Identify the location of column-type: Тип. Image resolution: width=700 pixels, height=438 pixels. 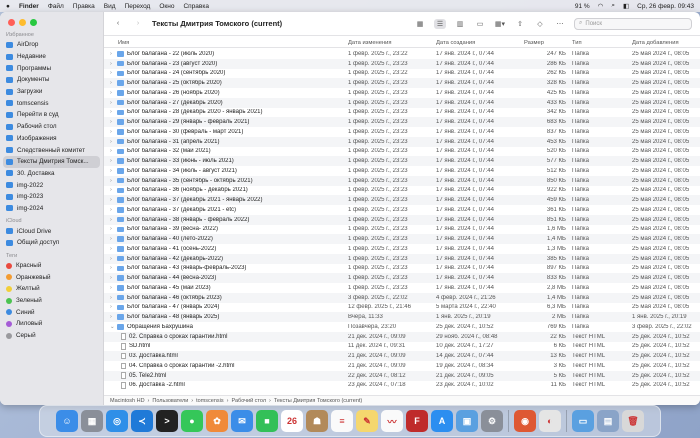
(602, 43).